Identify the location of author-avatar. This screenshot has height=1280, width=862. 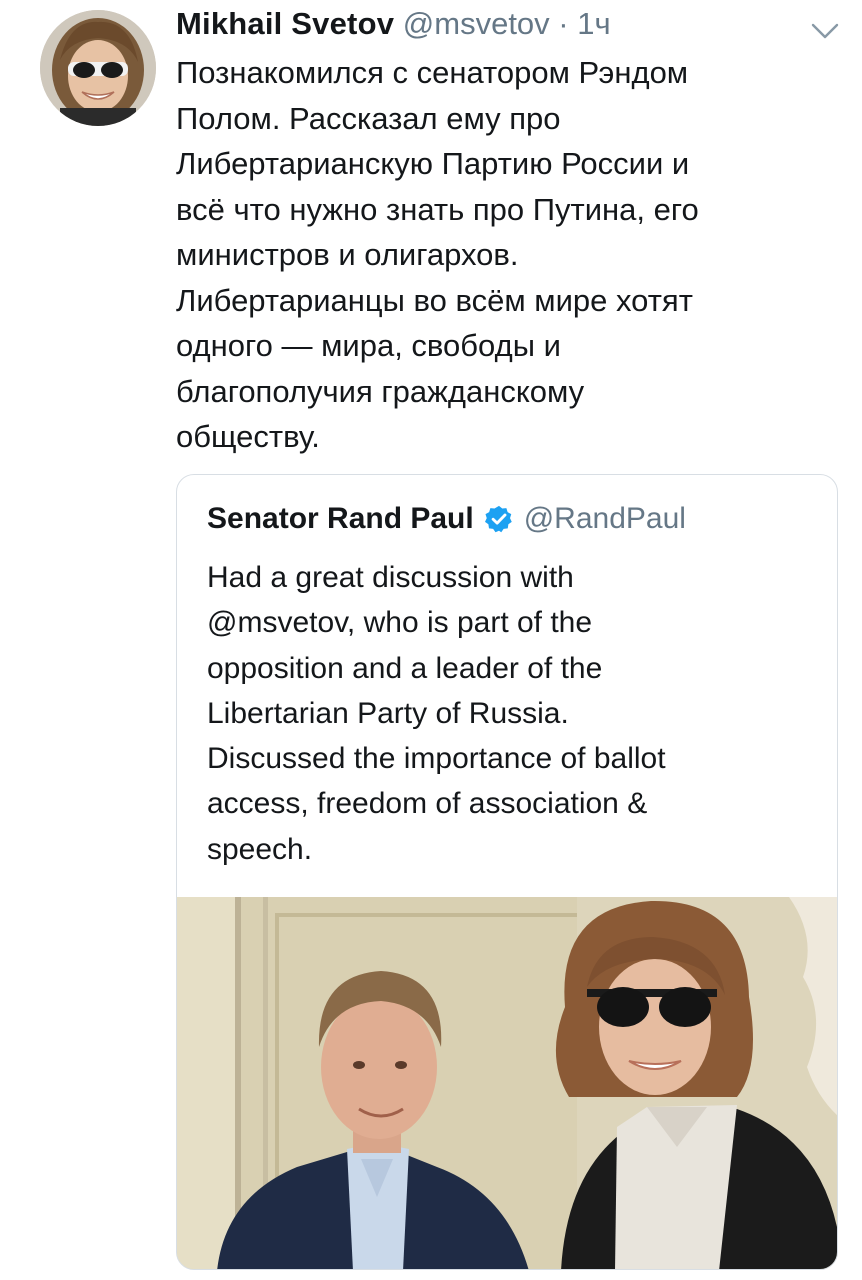
(98, 68).